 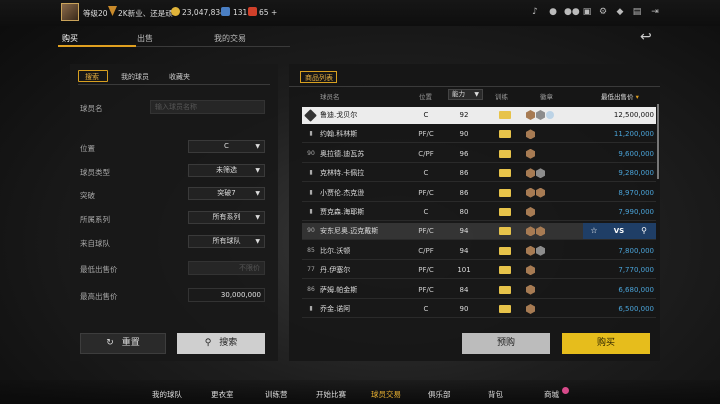 I want to click on table-row: ▮ 克林特.卡佩拉 C 86 9,280,000, so click(x=479, y=174).